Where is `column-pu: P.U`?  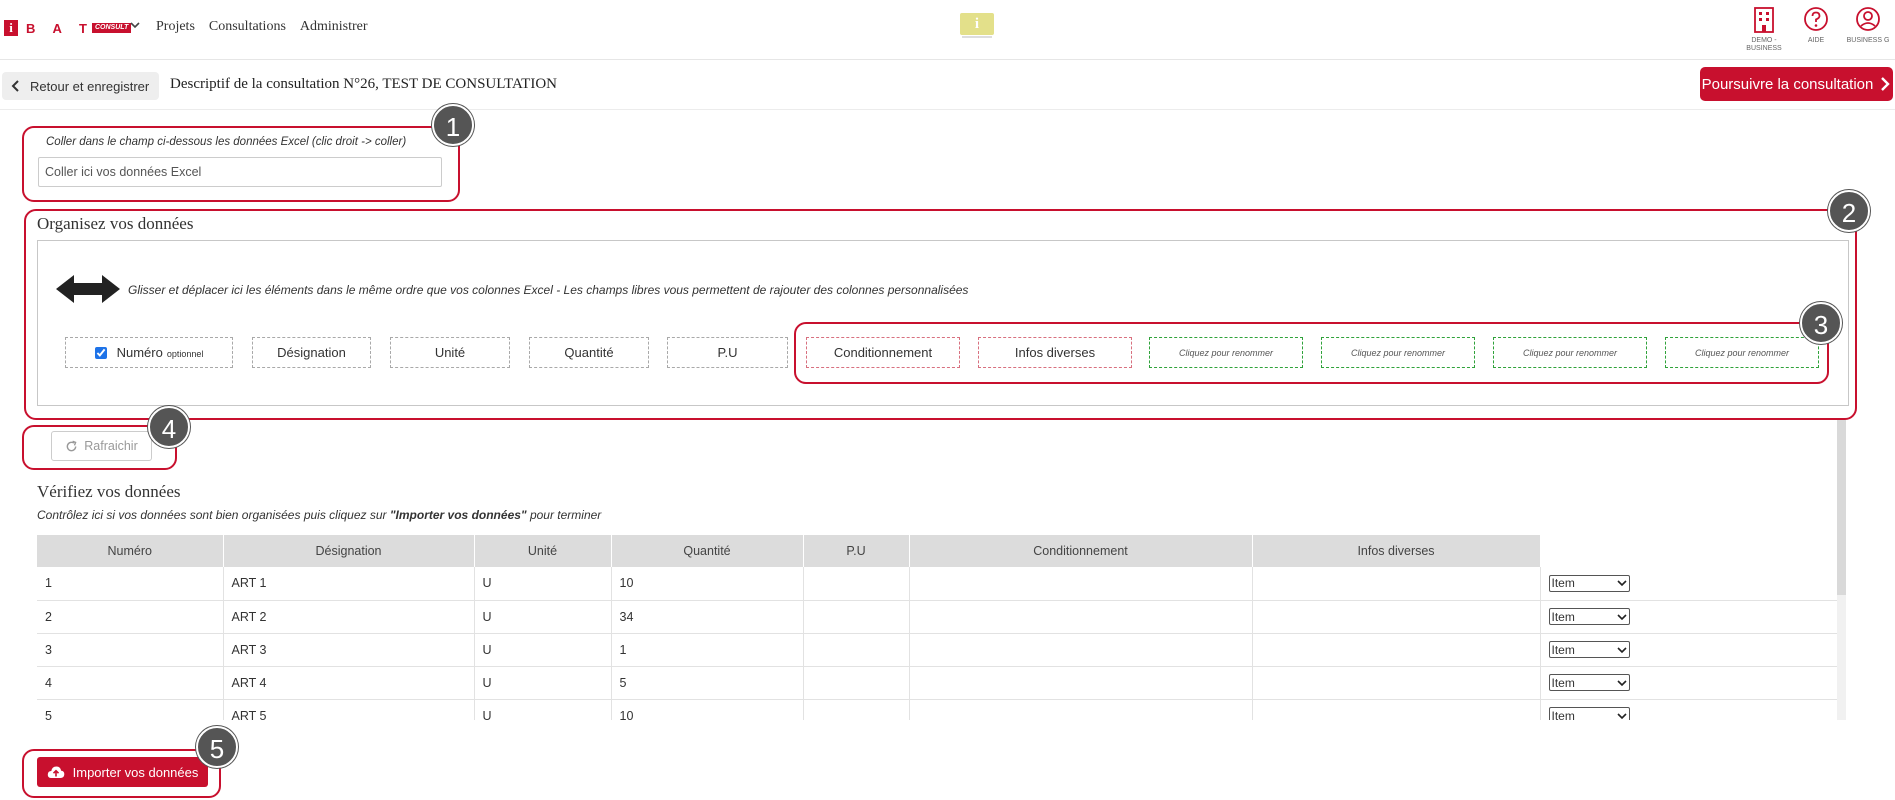
column-pu: P.U is located at coordinates (727, 352).